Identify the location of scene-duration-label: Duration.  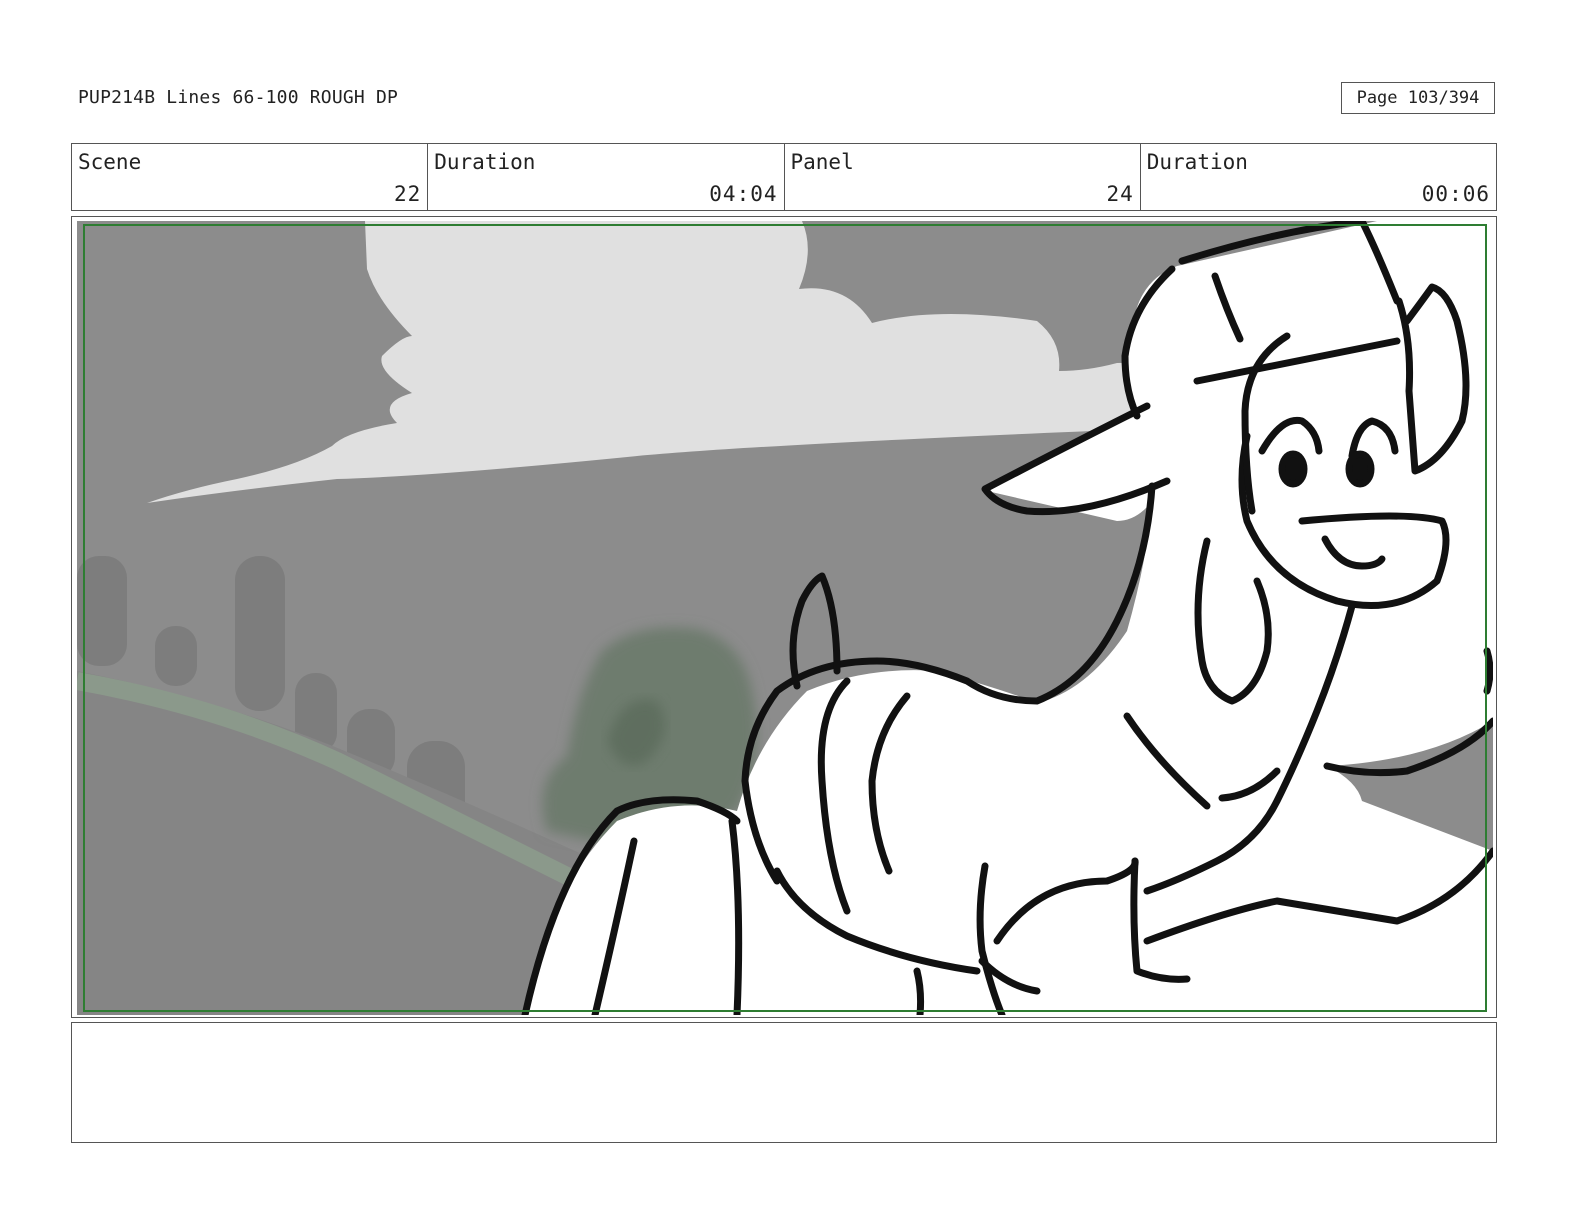
(485, 162).